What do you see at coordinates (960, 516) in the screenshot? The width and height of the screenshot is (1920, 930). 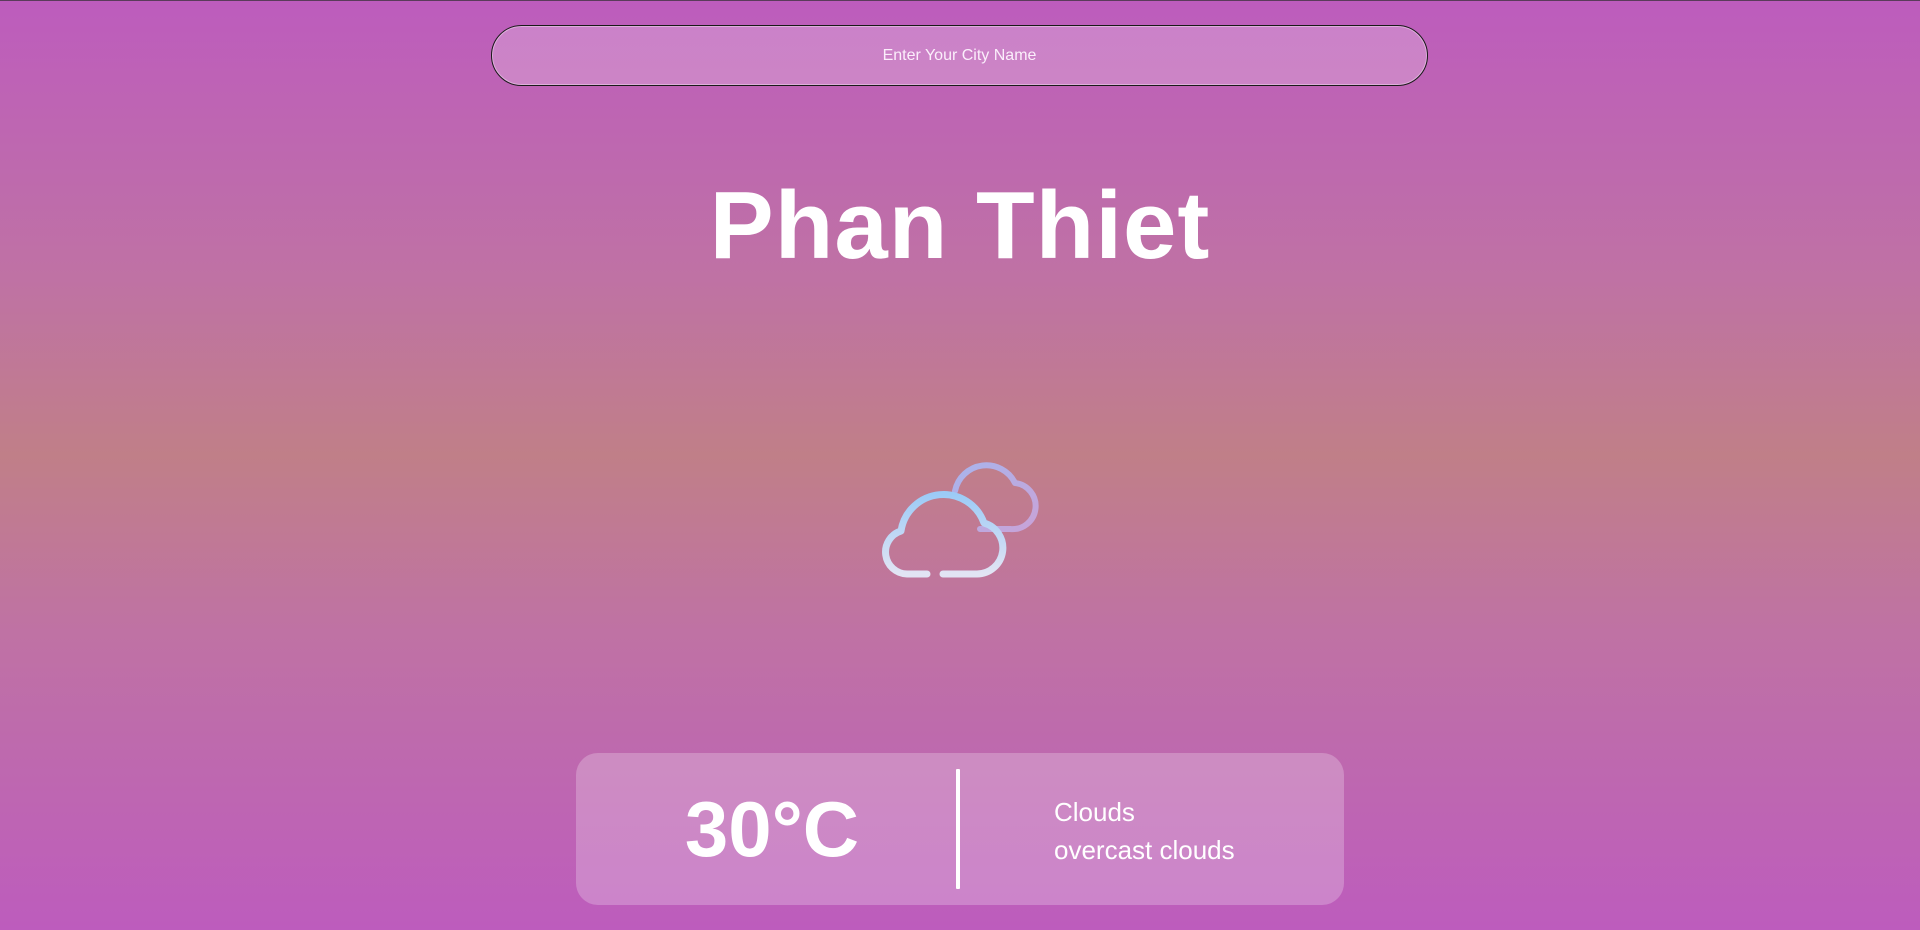 I see `partly-cloudy-icon` at bounding box center [960, 516].